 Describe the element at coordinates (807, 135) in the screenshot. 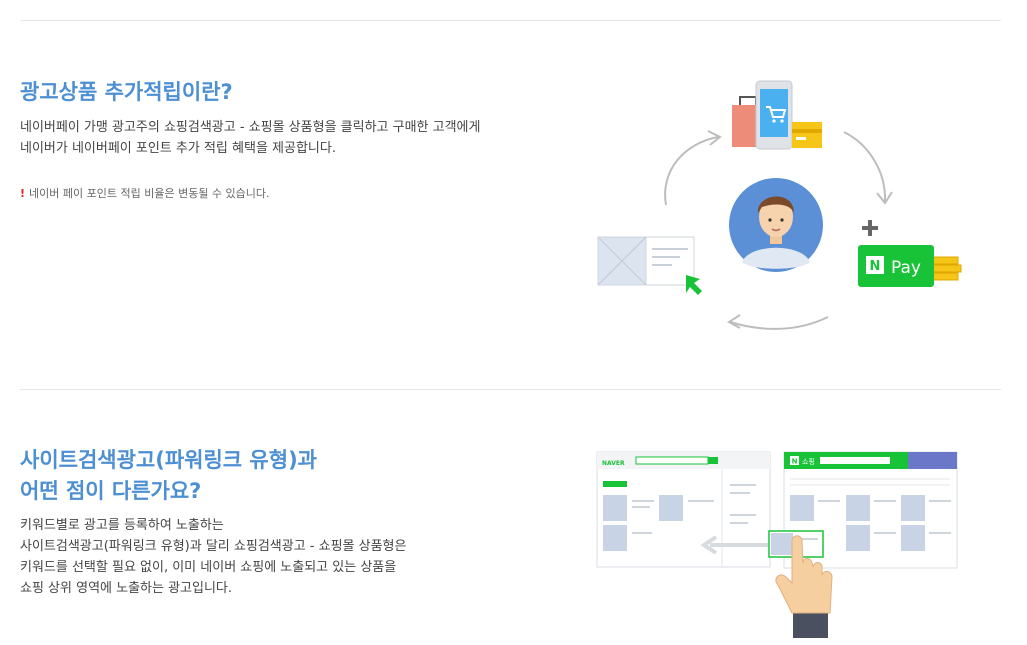

I see `credit-card-icon` at that location.